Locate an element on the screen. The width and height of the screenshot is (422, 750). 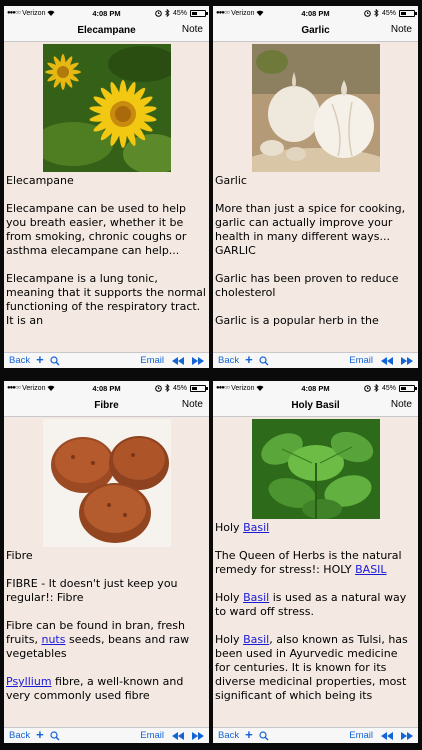
nav-bar: Garlic Note is located at coordinates (315, 31).